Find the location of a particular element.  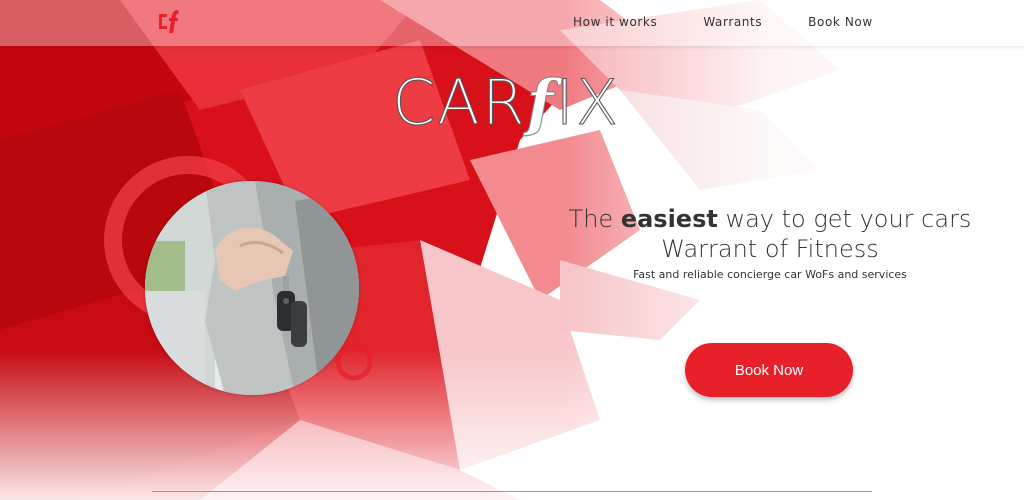

headline-prefix: The is located at coordinates (594, 219).